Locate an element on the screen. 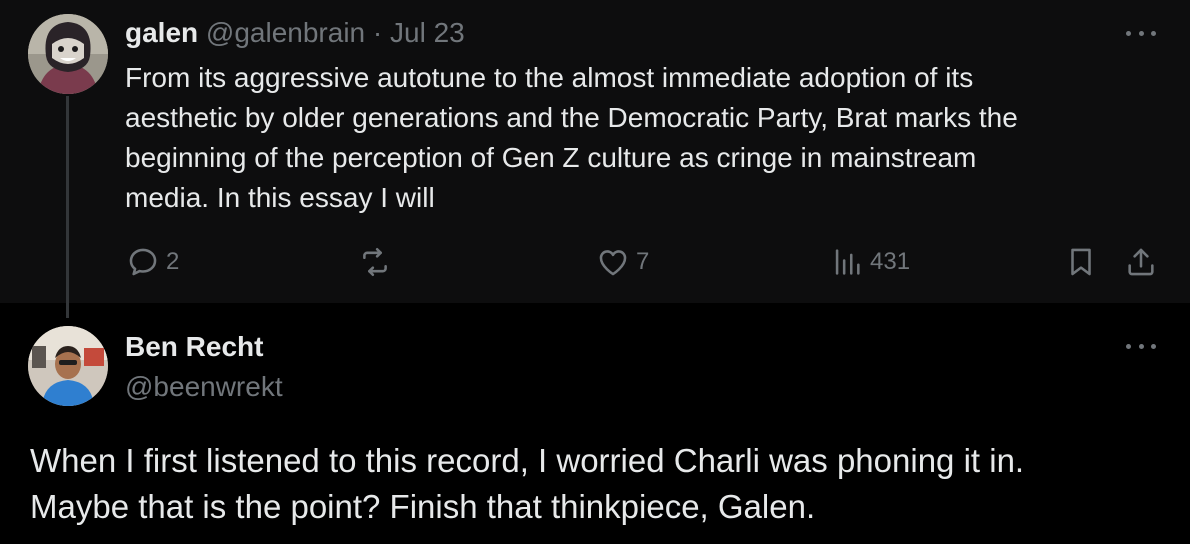 The width and height of the screenshot is (1190, 544). reply-count: 2 is located at coordinates (173, 261).